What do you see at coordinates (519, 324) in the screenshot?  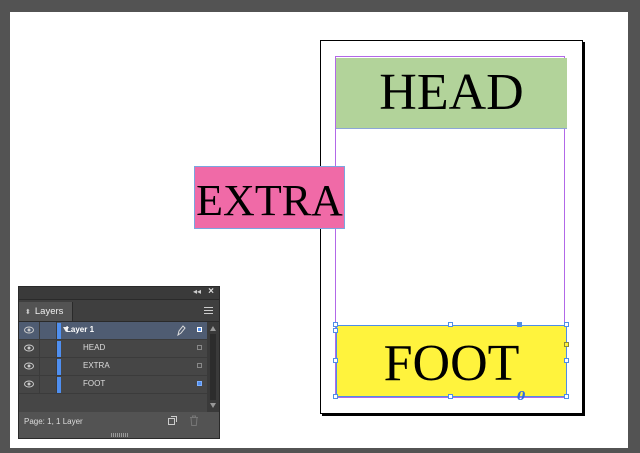 I see `frame-edge-handle` at bounding box center [519, 324].